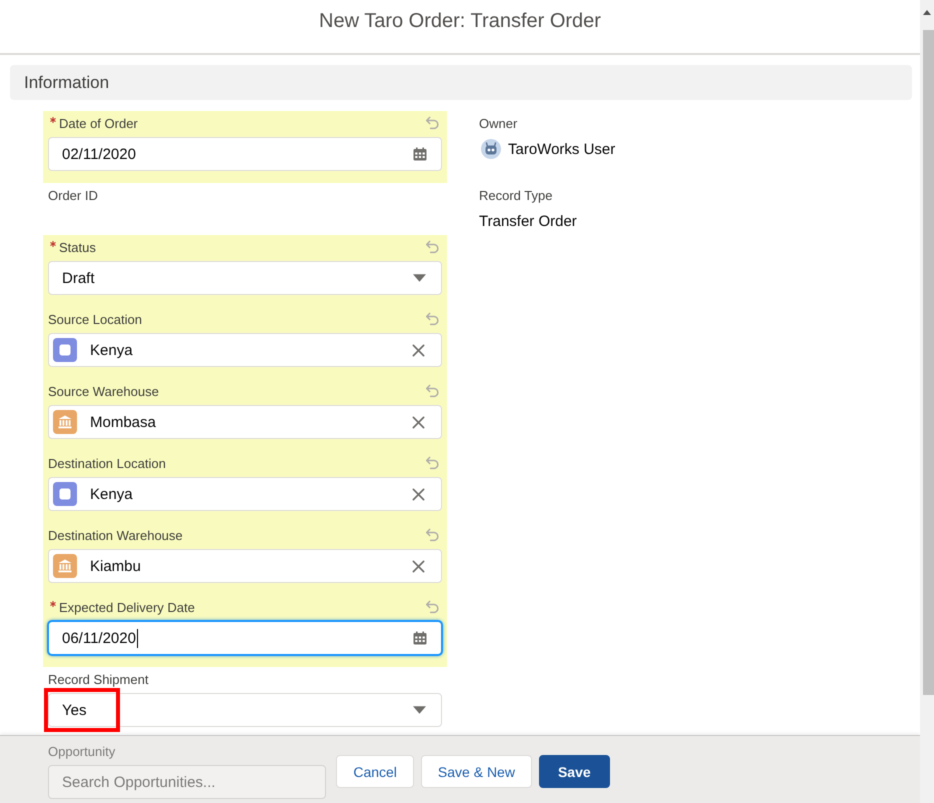 This screenshot has height=803, width=934. What do you see at coordinates (927, 12) in the screenshot?
I see `scroll-up-arrow-icon` at bounding box center [927, 12].